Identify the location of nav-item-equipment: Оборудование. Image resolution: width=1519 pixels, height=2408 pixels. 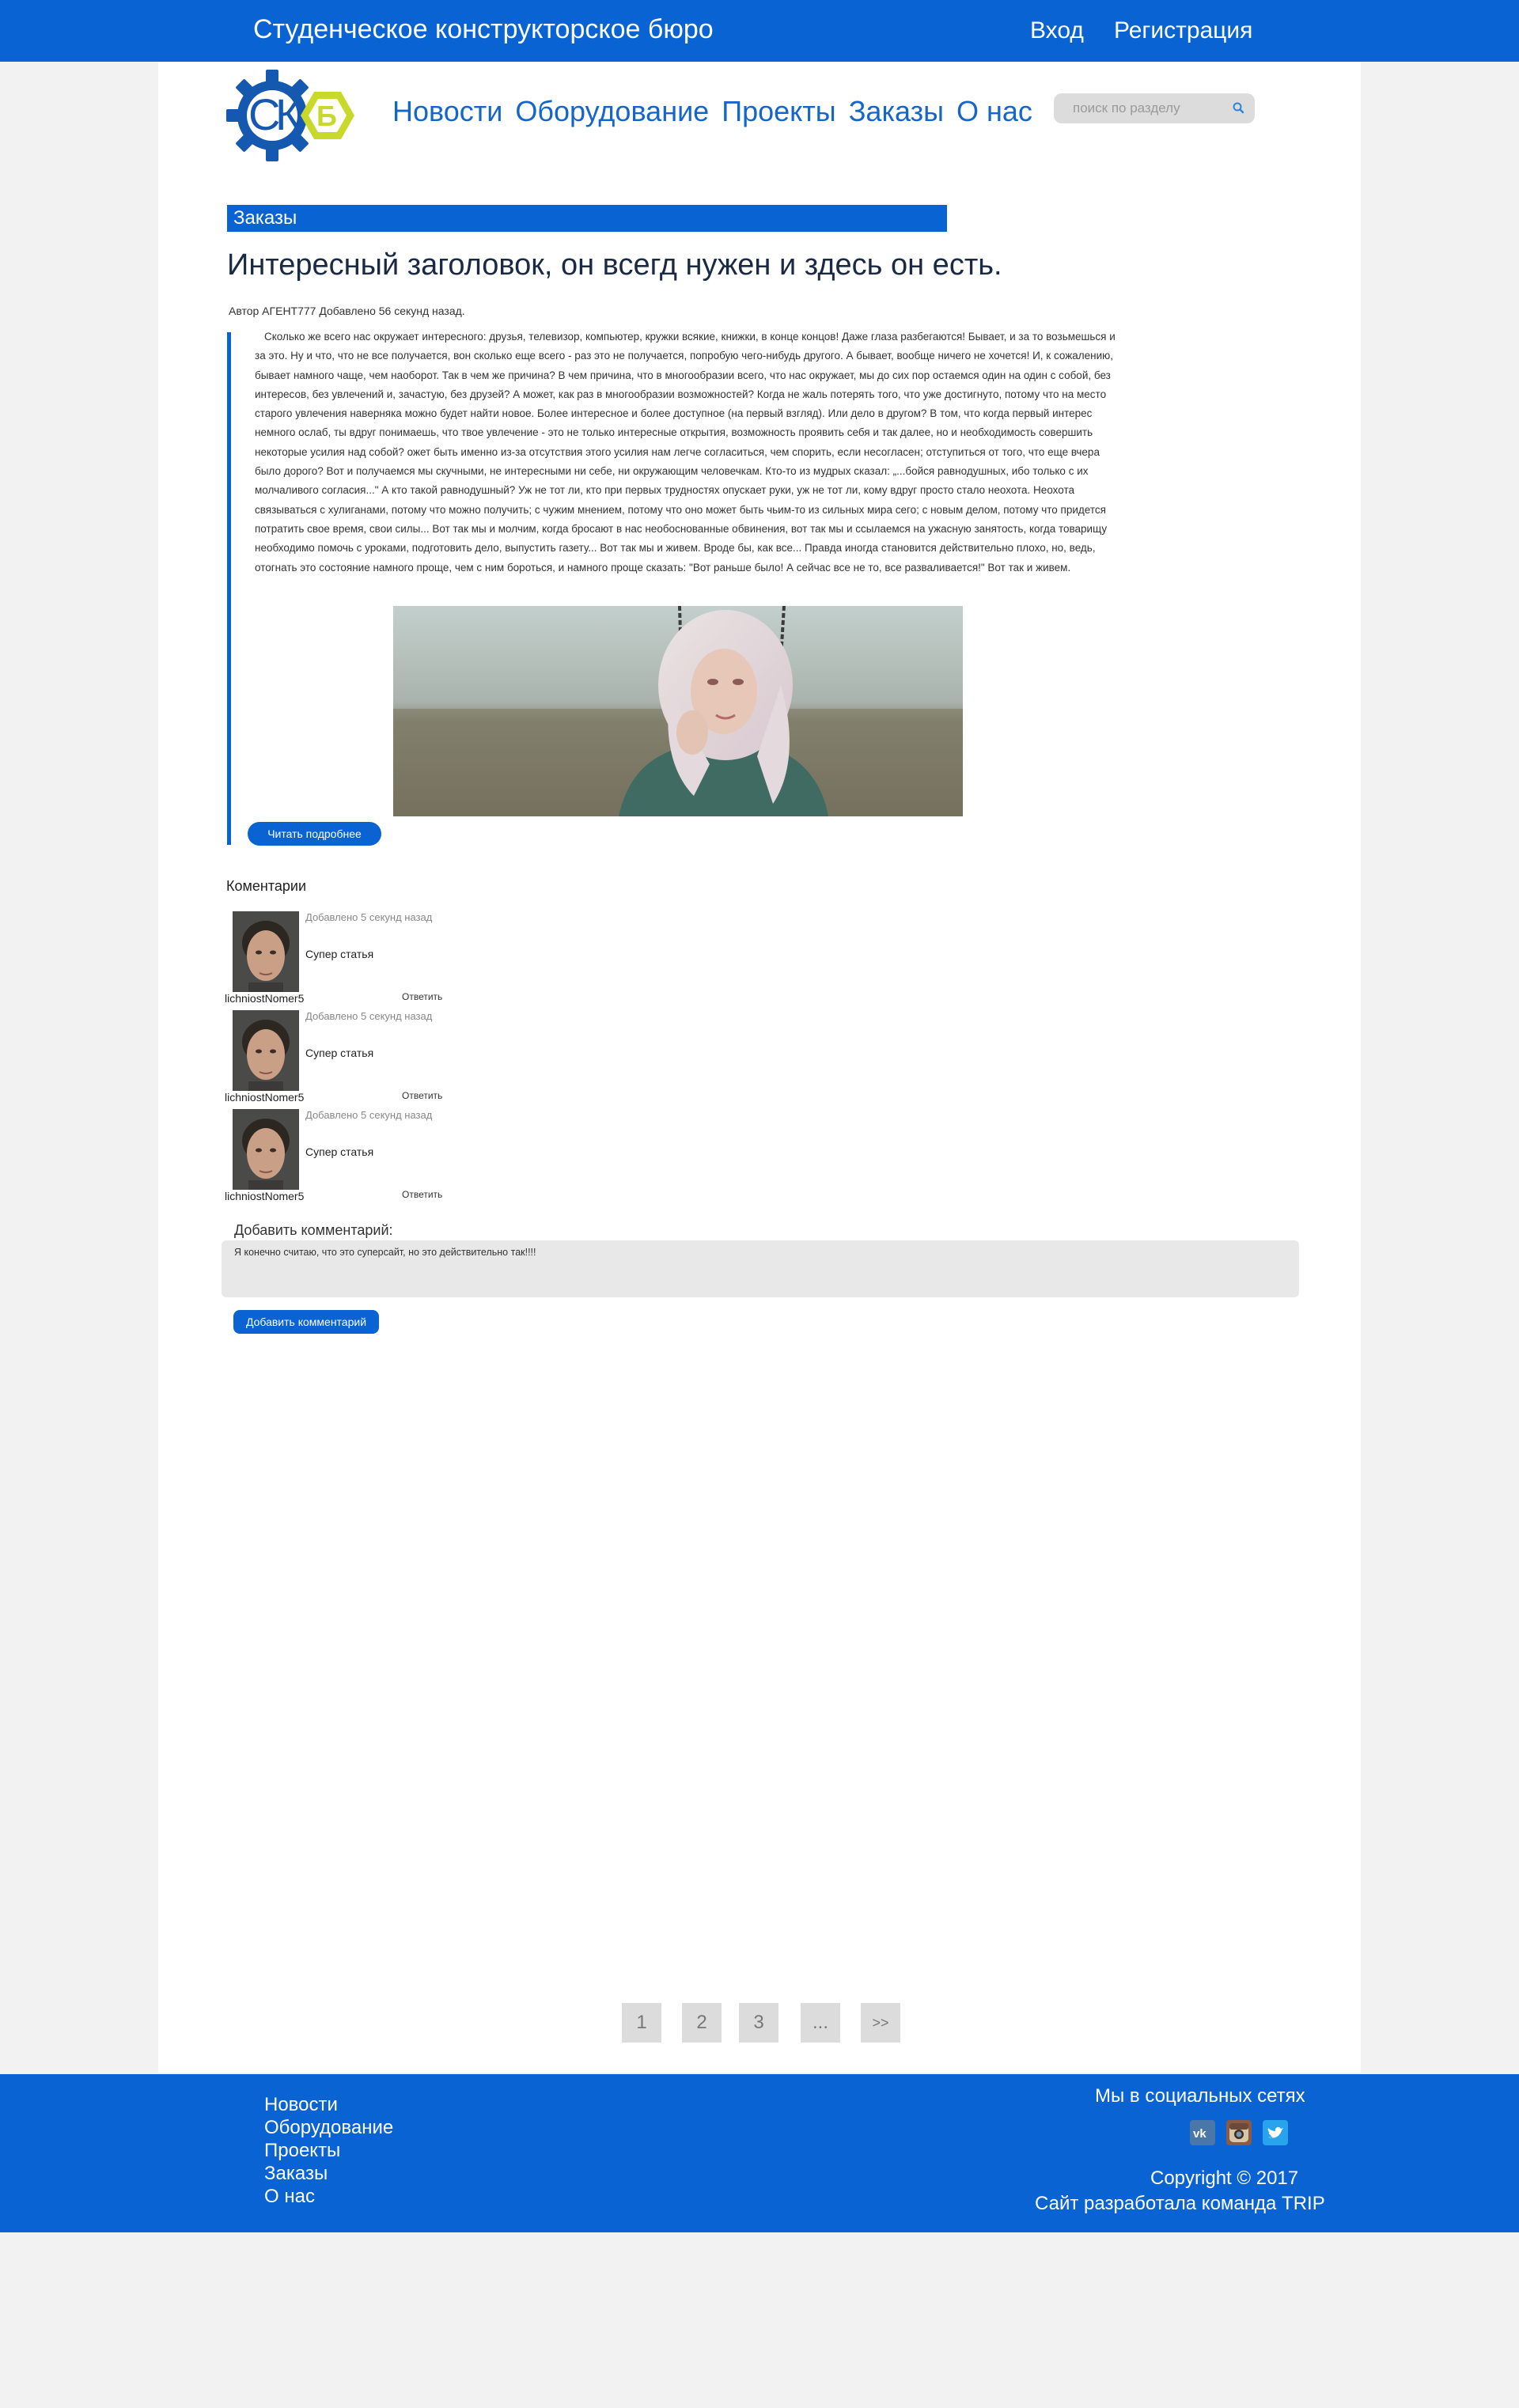
(612, 111).